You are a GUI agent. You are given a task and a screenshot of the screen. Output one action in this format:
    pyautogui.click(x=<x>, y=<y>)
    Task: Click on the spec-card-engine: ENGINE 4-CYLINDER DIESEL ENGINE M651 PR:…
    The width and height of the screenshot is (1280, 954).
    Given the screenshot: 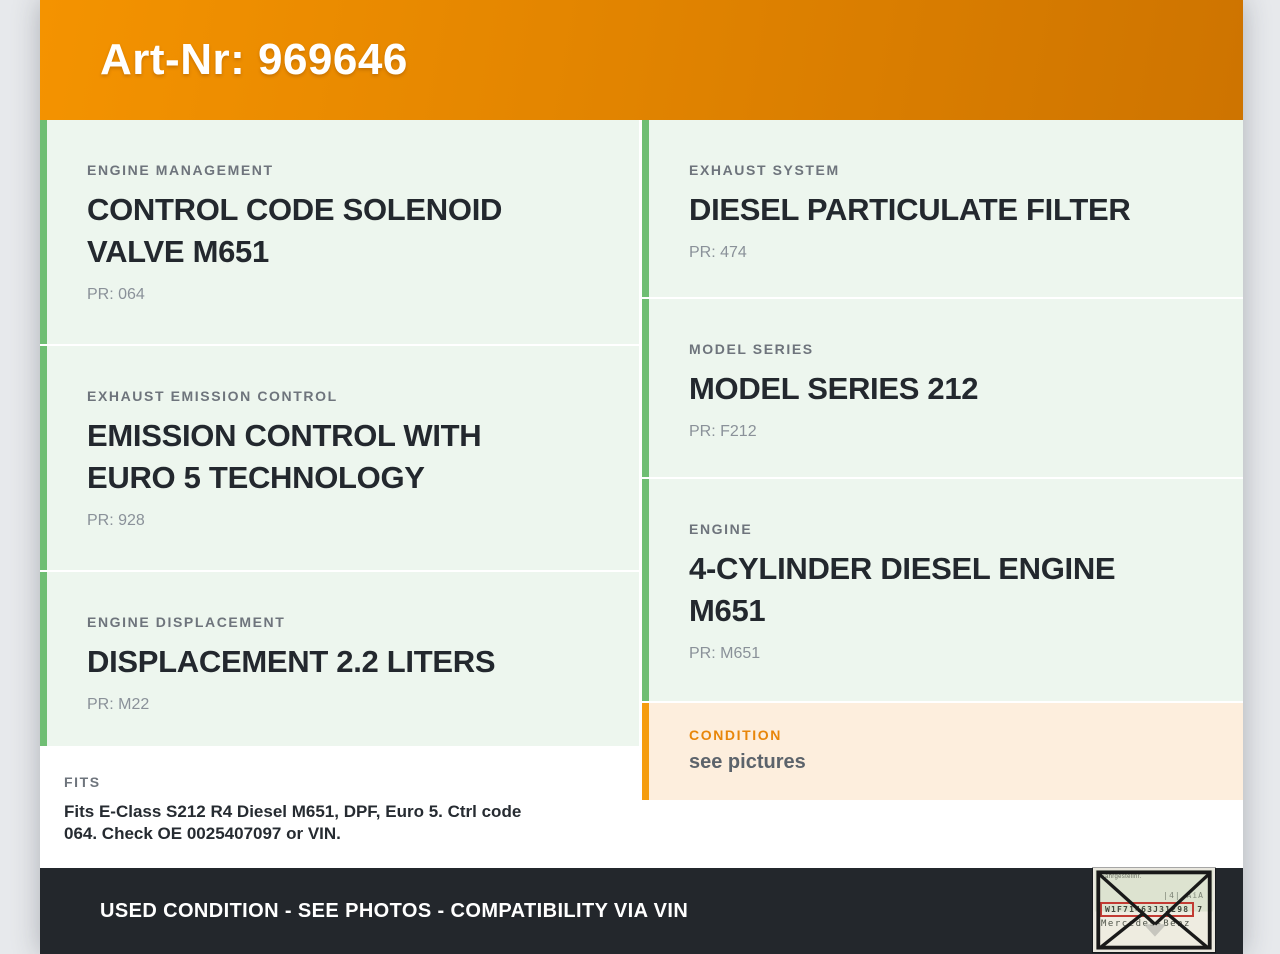 What is the action you would take?
    pyautogui.click(x=942, y=590)
    